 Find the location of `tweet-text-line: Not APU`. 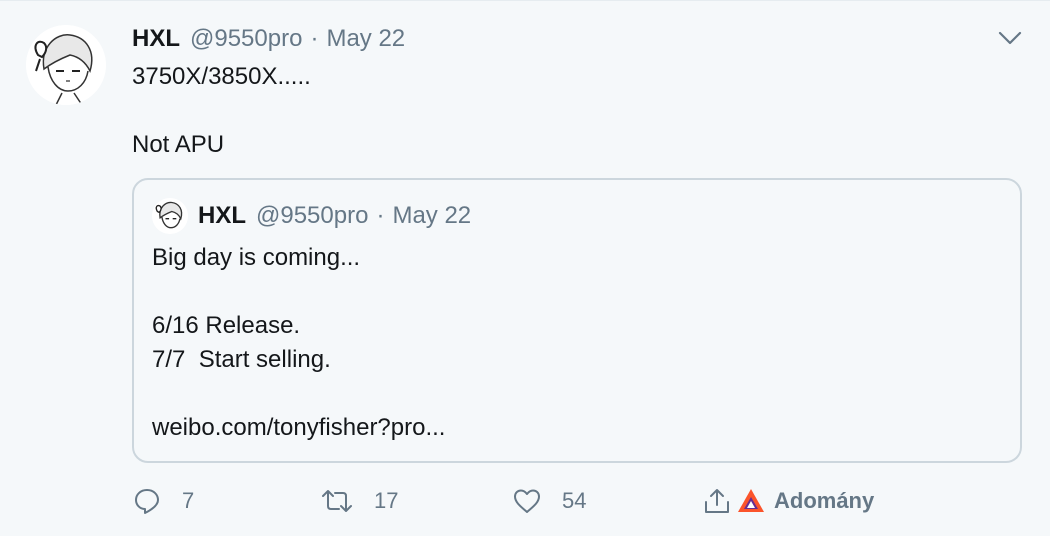

tweet-text-line: Not APU is located at coordinates (178, 144).